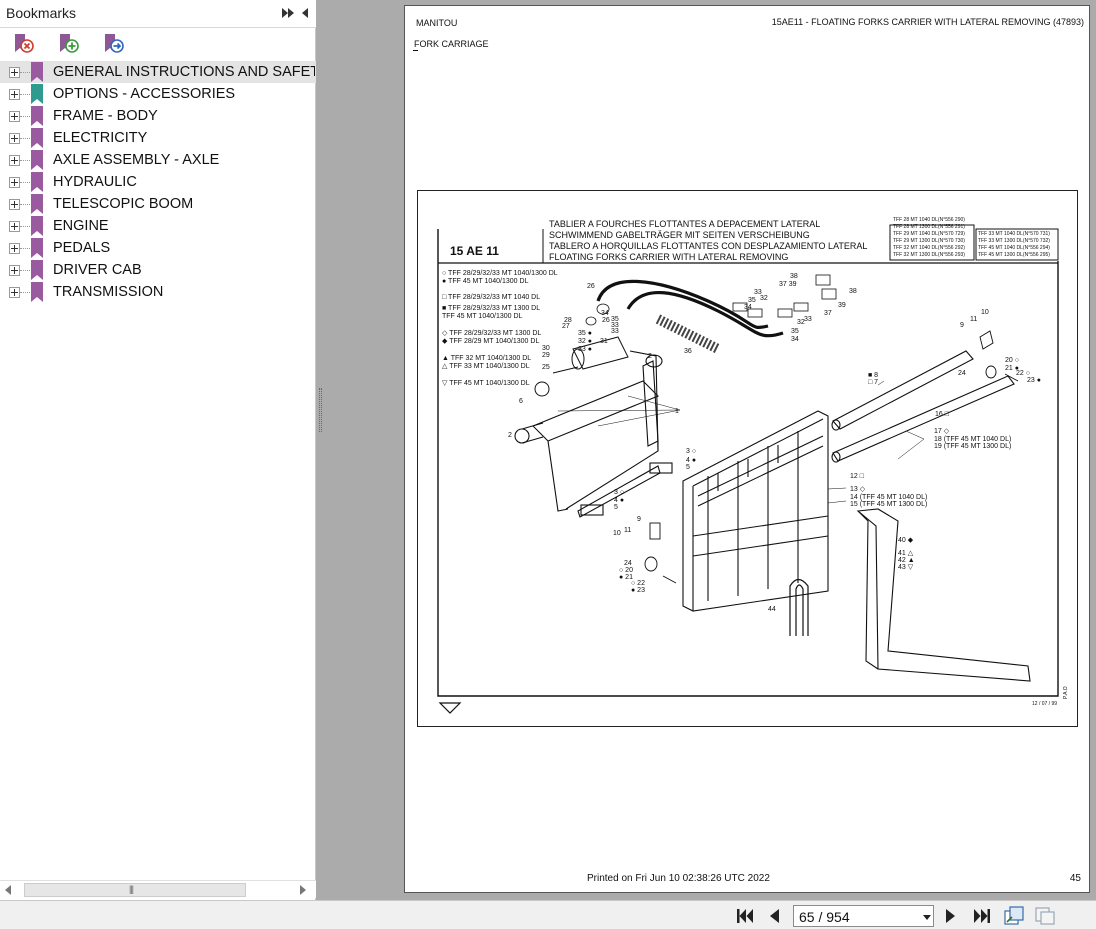 This screenshot has width=1096, height=929. Describe the element at coordinates (158, 72) in the screenshot. I see `bookmark-general-instructions: GENERAL INSTRUCTIONS AND SAFETY` at that location.